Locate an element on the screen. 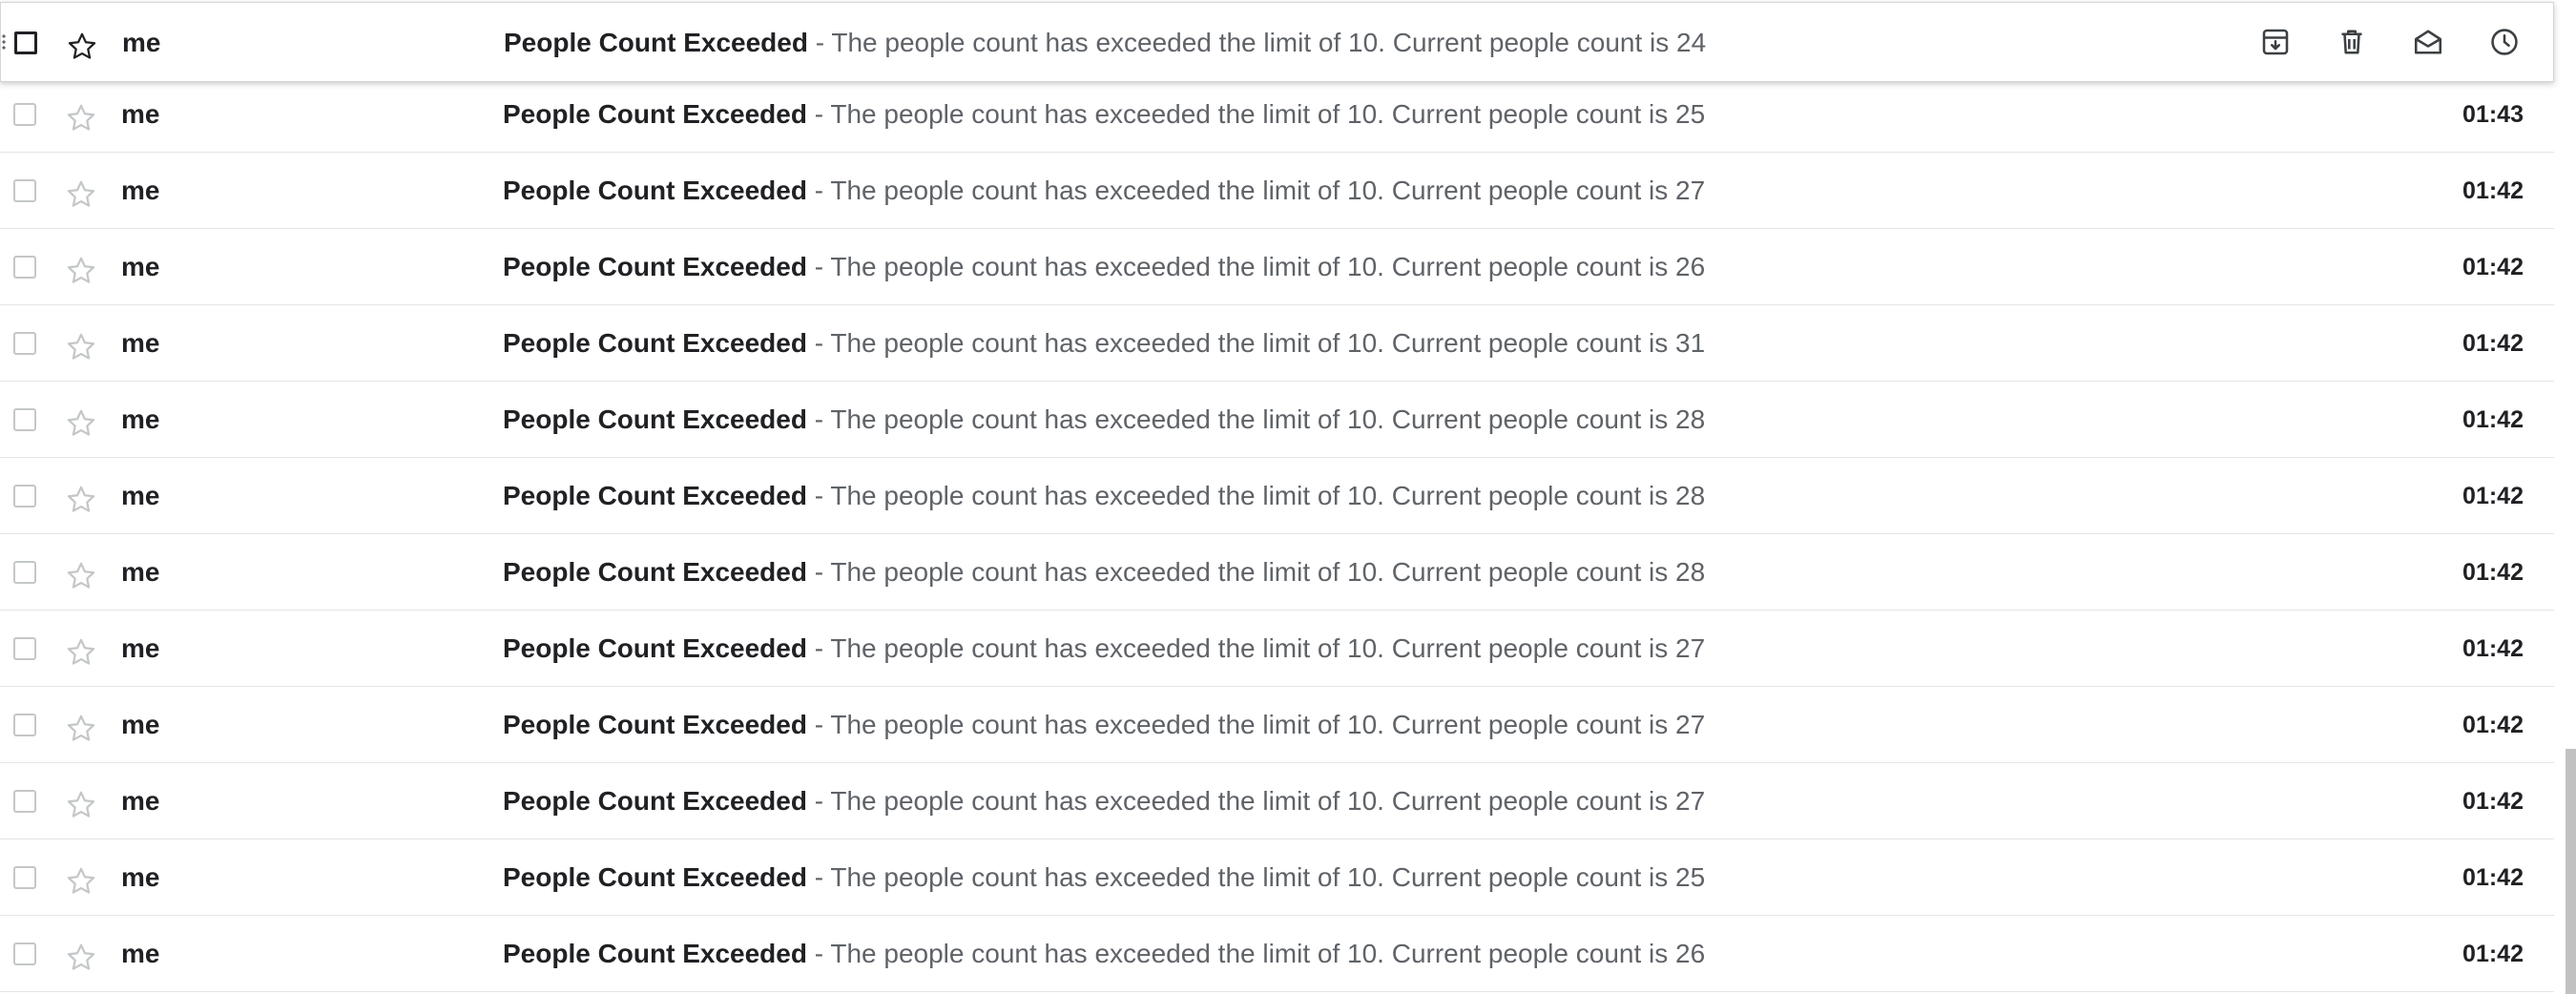  trash-icon is located at coordinates (2352, 42).